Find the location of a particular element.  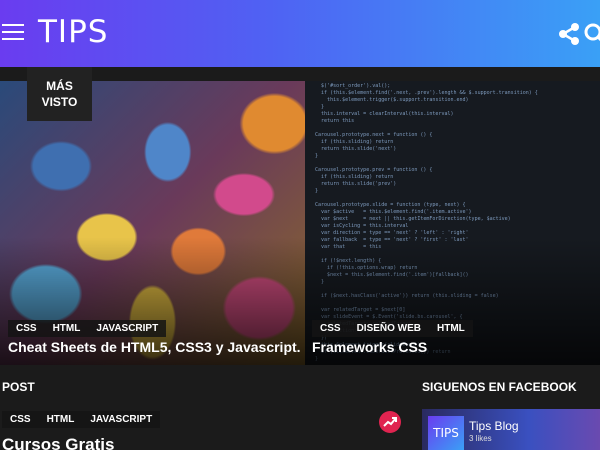

facebook-section-title: SIGUENOS EN FACEBOOK is located at coordinates (499, 387).